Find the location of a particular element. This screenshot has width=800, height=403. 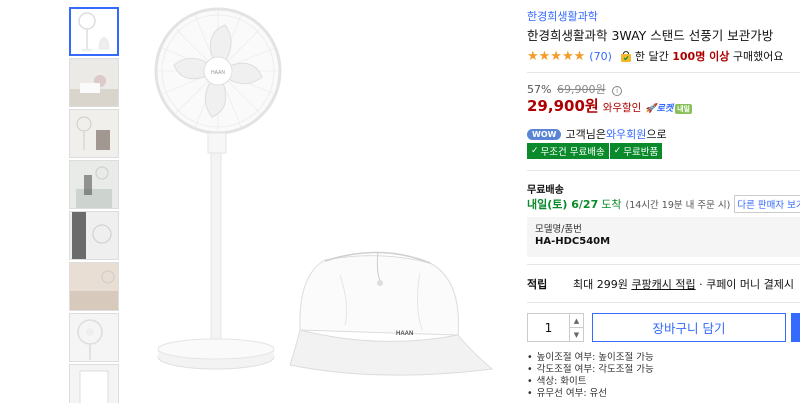

quantity-decrease-icon: ▼ is located at coordinates (576, 334).